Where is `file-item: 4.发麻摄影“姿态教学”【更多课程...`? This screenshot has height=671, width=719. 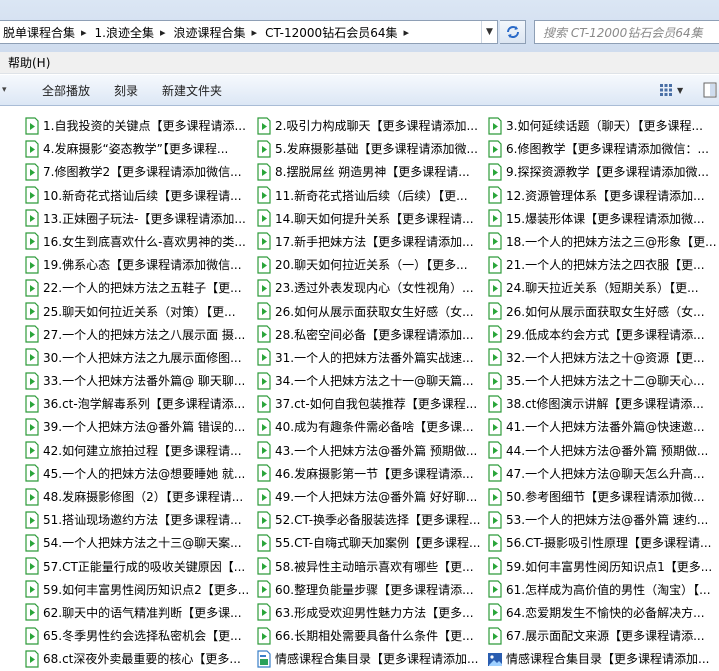 file-item: 4.发麻摄影“姿态教学”【更多课程... is located at coordinates (140, 148).